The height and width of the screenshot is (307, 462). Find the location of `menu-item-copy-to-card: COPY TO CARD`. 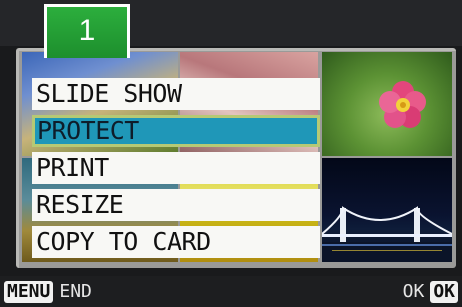

menu-item-copy-to-card: COPY TO CARD is located at coordinates (176, 242).